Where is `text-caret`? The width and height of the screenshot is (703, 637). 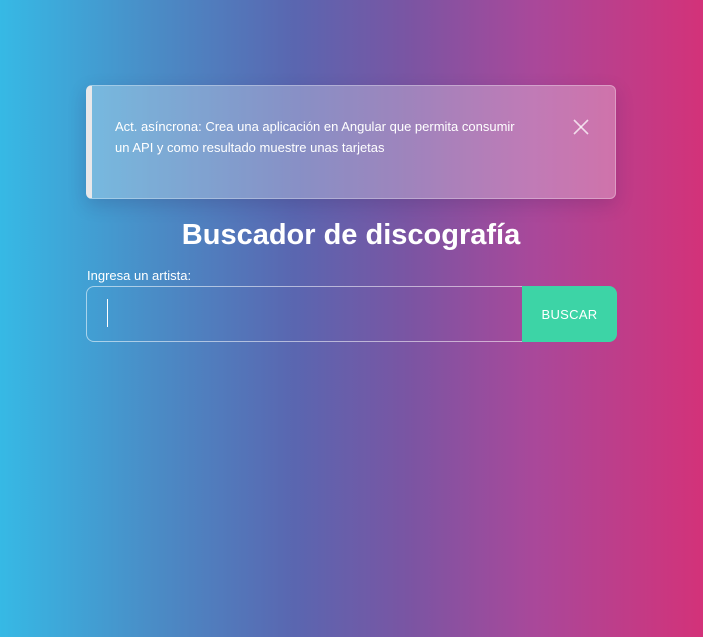 text-caret is located at coordinates (107, 313).